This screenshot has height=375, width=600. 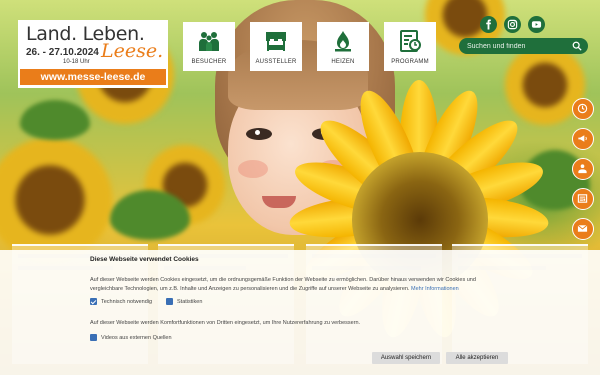 I want to click on clock-icon, so click(x=582, y=108).